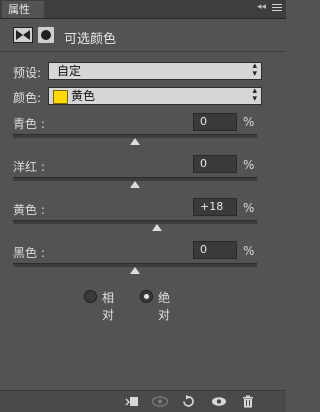 Image resolution: width=320 pixels, height=412 pixels. Describe the element at coordinates (69, 71) in the screenshot. I see `preset-value: 自定` at that location.